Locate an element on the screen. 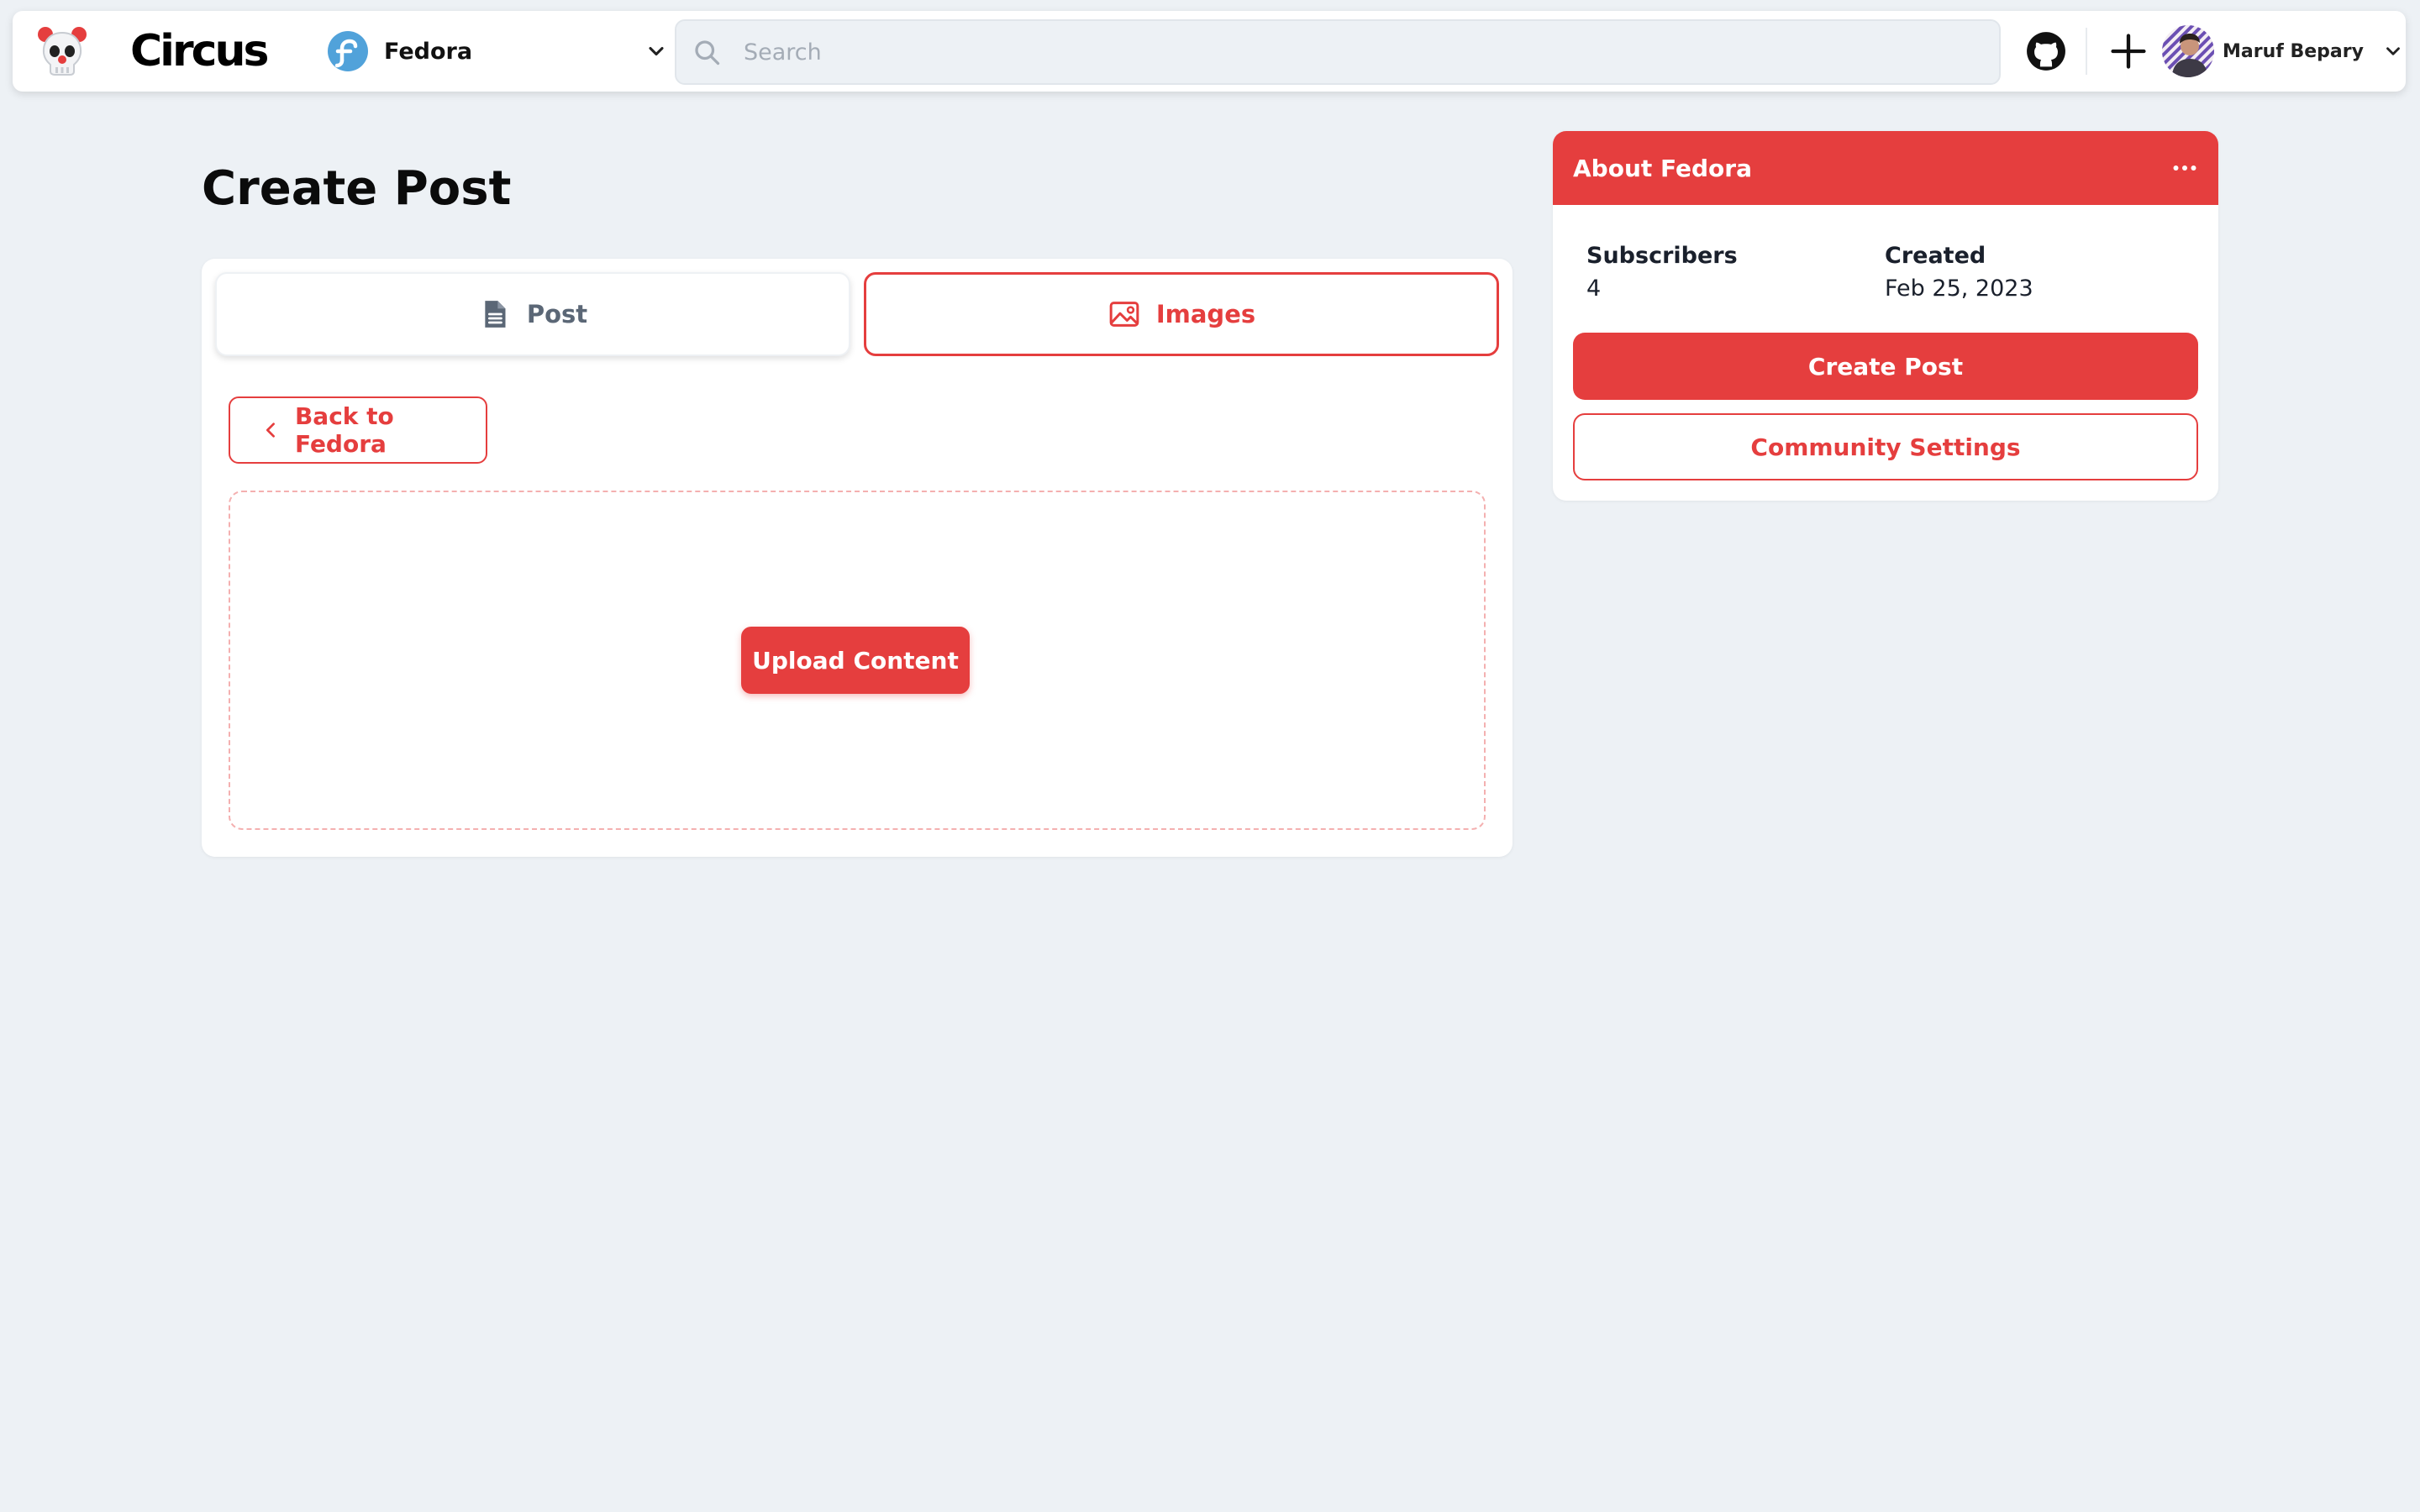  back-button-label: Back to Fedora is located at coordinates (344, 430).